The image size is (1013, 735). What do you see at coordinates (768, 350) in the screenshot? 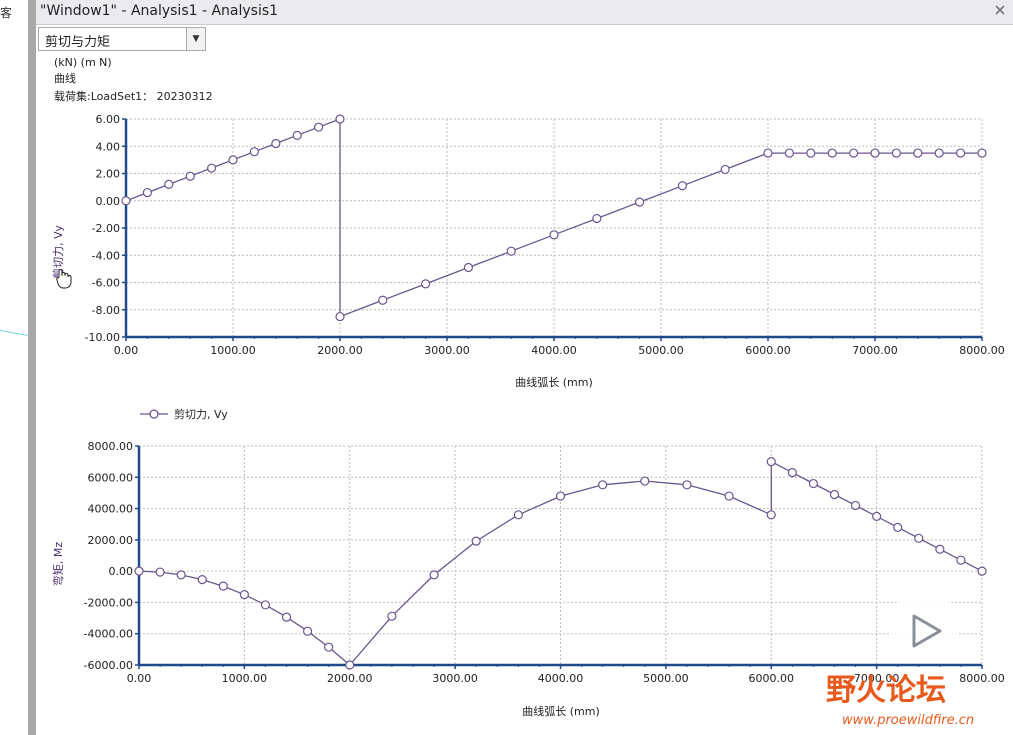
I see `c1-x-tick-label: 6000.00` at bounding box center [768, 350].